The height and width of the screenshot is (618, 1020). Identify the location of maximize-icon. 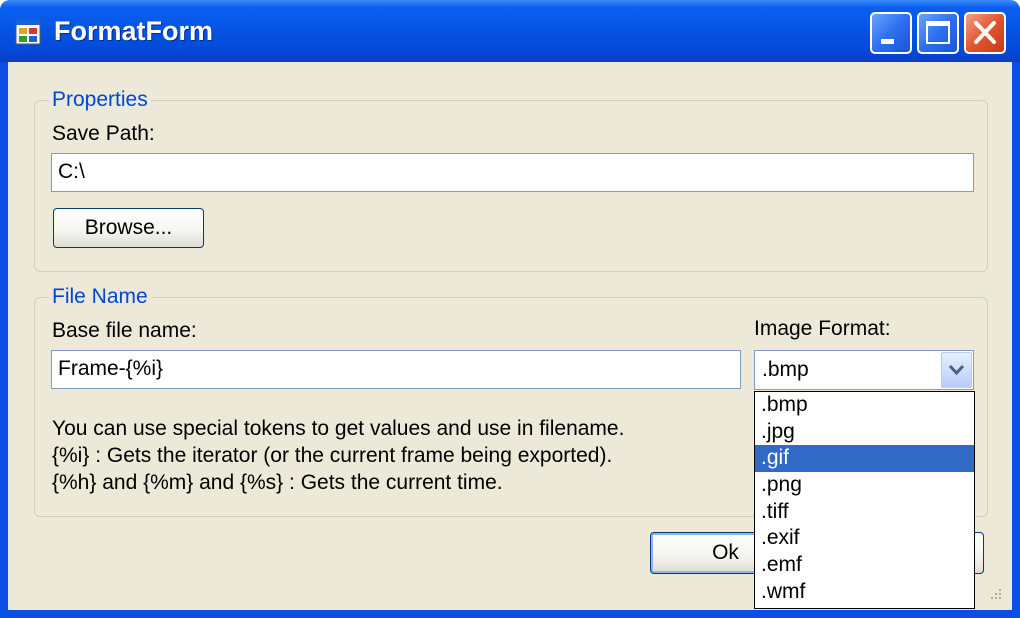
(938, 32).